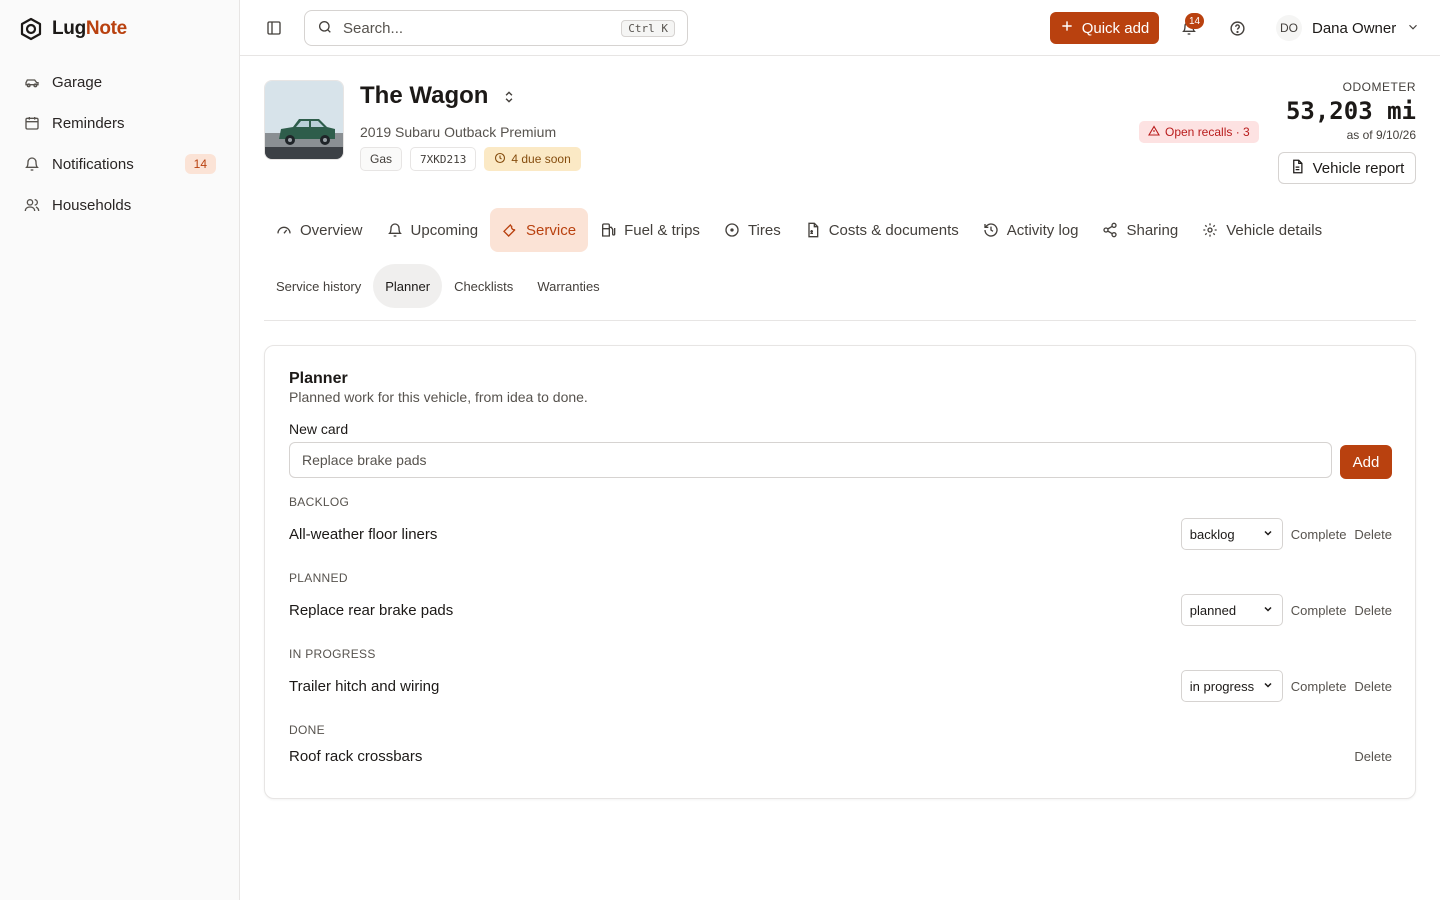 This screenshot has height=900, width=1440. Describe the element at coordinates (662, 230) in the screenshot. I see `tab-label: Fuel & trips` at that location.